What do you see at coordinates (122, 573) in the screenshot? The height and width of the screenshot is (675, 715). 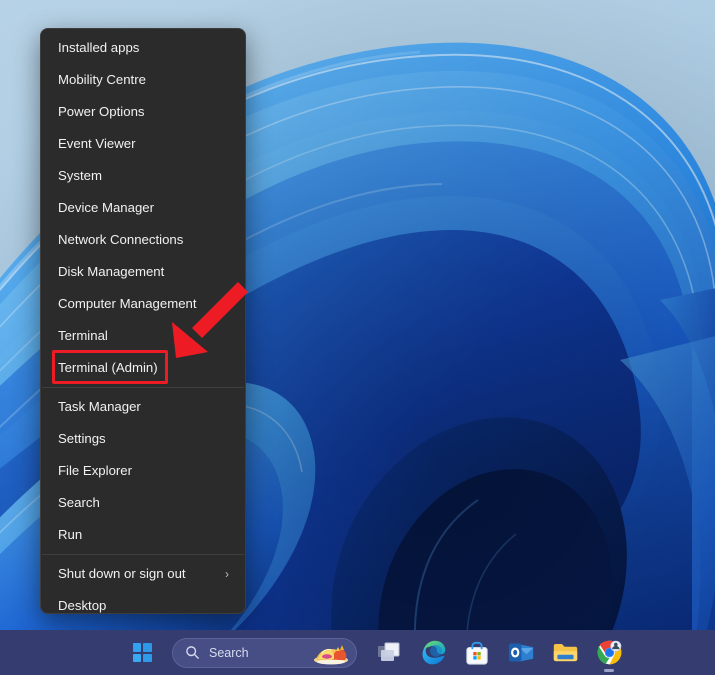 I see `menu-item-label: Shut down or sign out` at bounding box center [122, 573].